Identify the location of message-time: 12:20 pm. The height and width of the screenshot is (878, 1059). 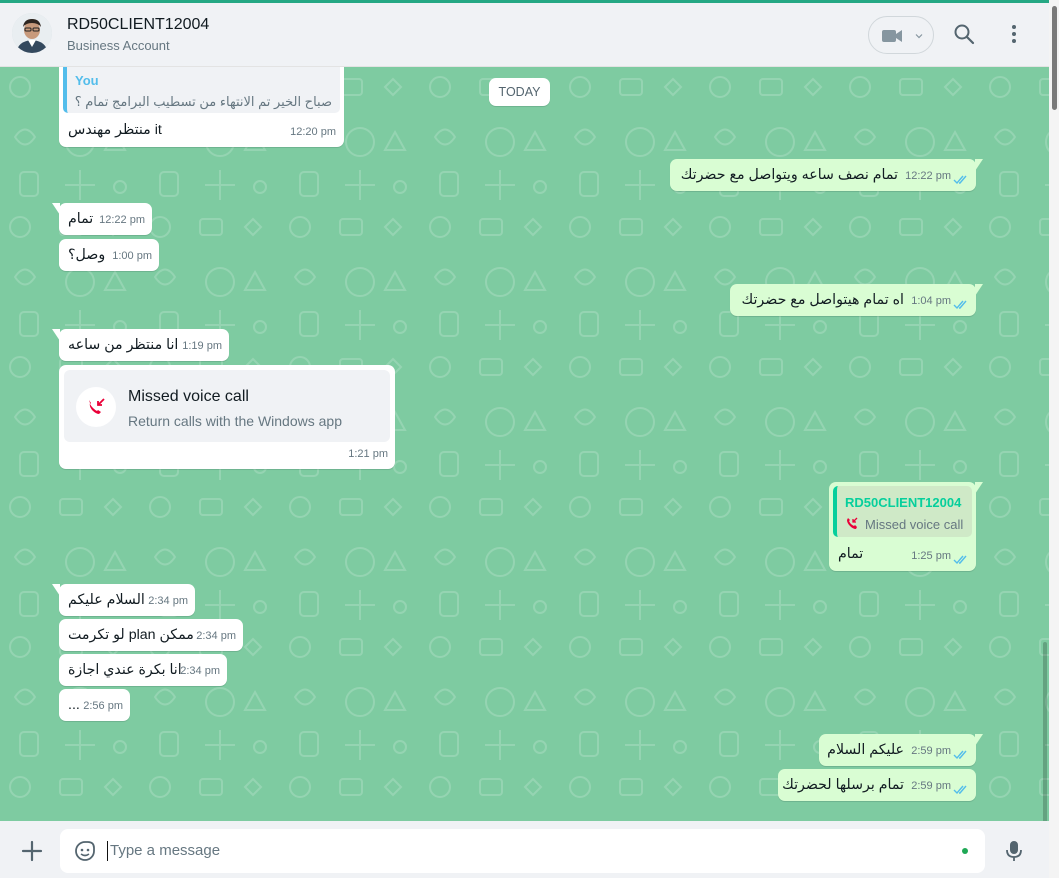
(313, 132).